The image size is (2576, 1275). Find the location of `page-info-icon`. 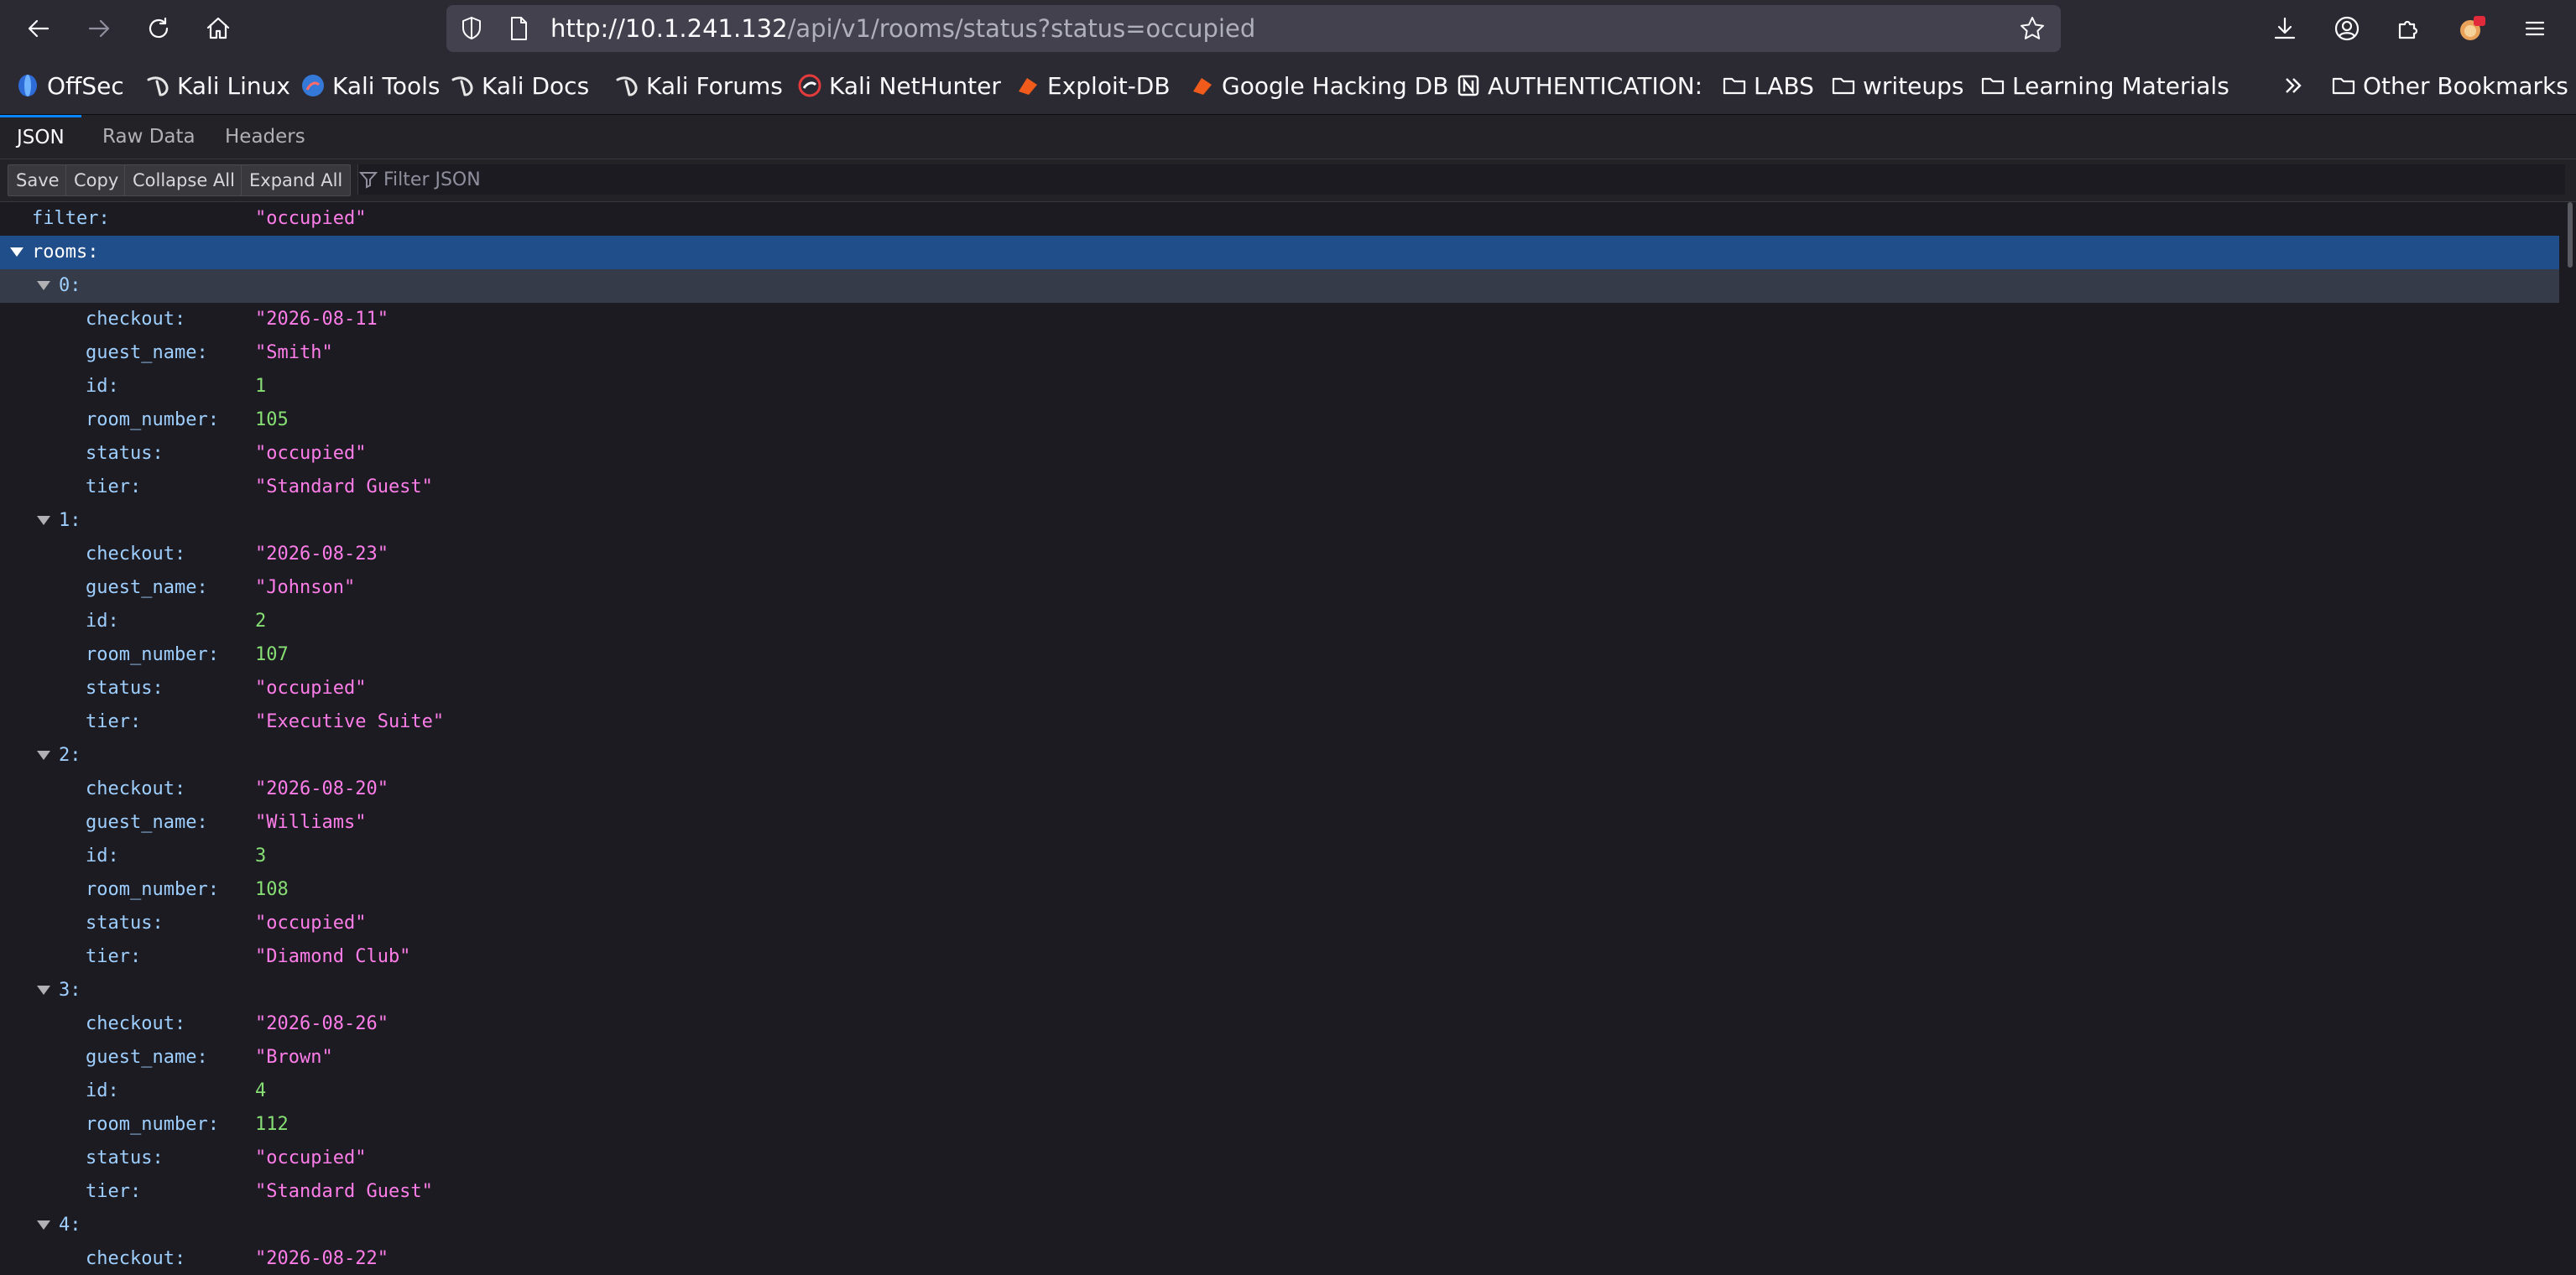

page-info-icon is located at coordinates (518, 28).